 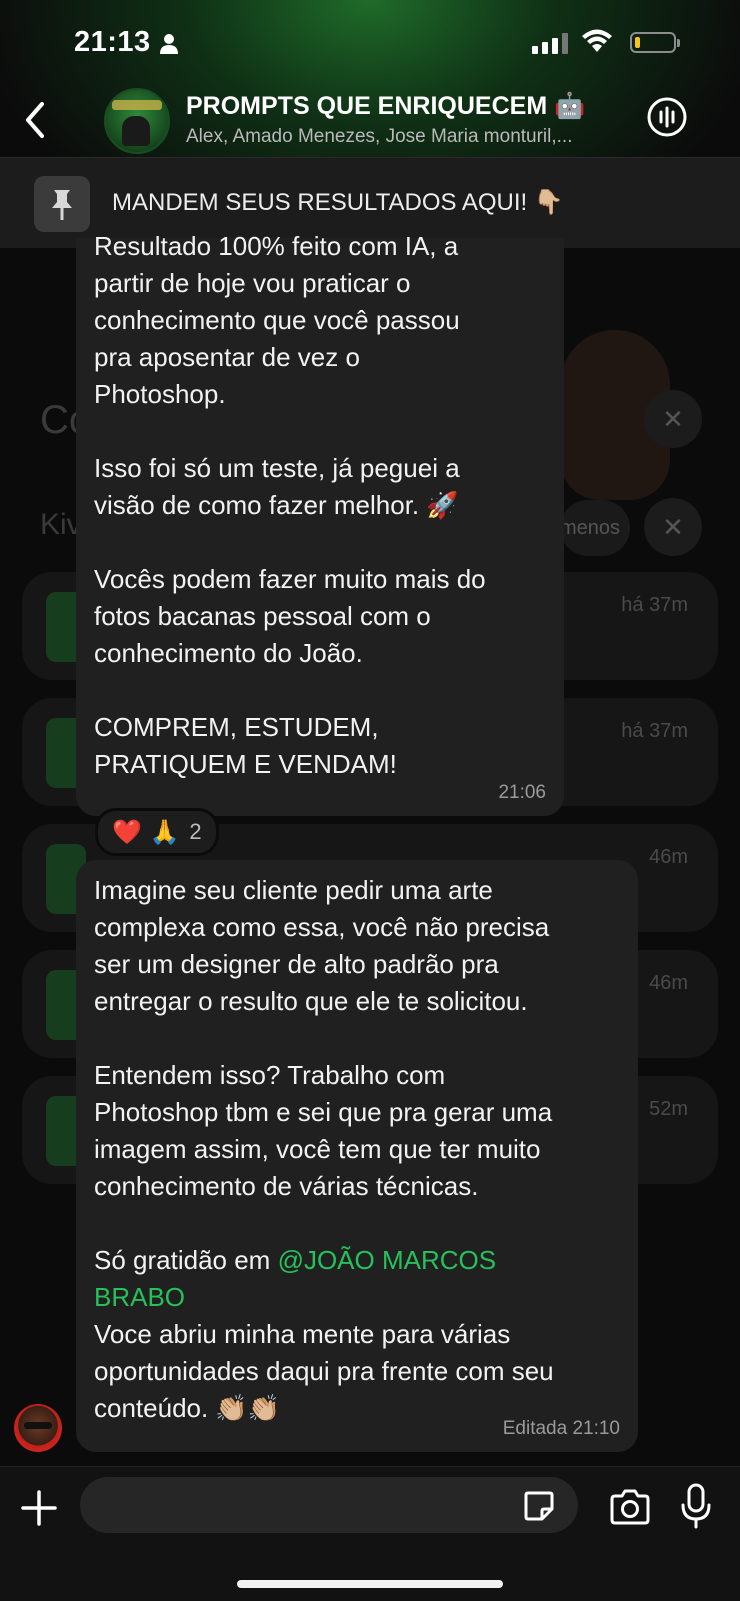 What do you see at coordinates (655, 42) in the screenshot?
I see `battery-icon` at bounding box center [655, 42].